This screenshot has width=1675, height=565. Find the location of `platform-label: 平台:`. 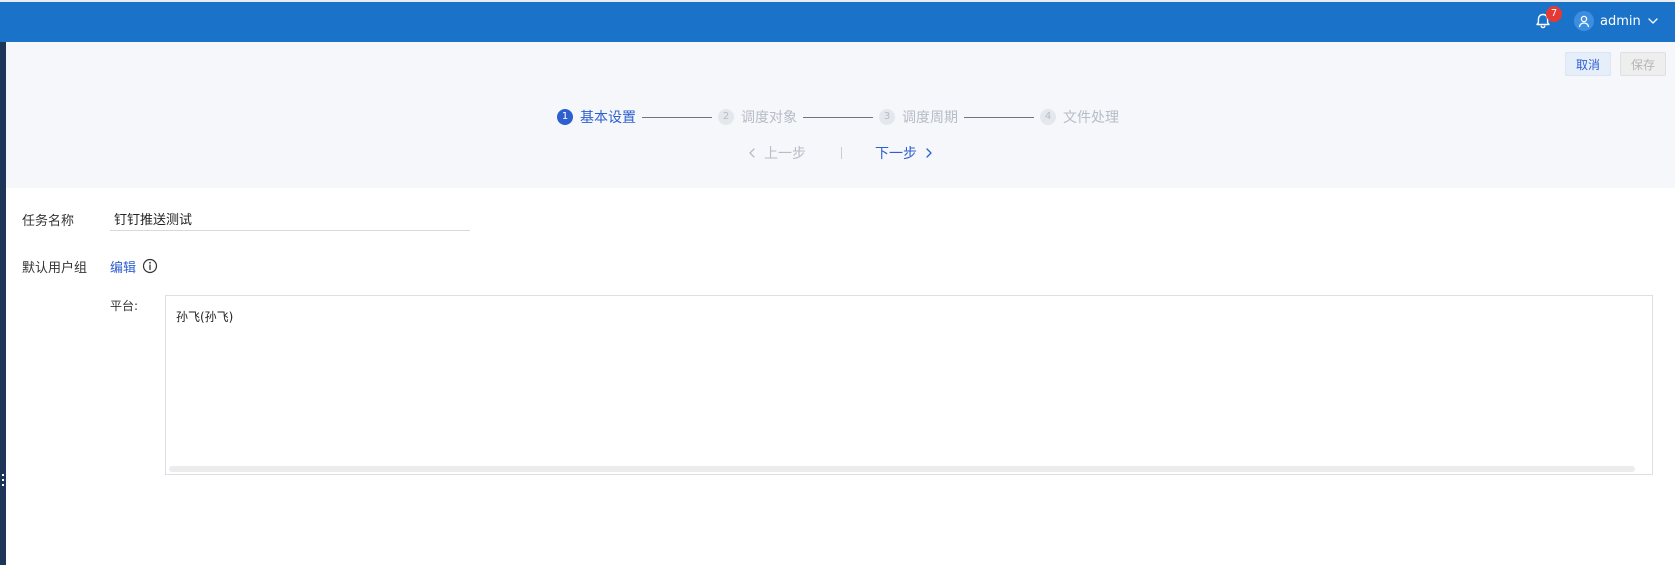

platform-label: 平台: is located at coordinates (124, 306).